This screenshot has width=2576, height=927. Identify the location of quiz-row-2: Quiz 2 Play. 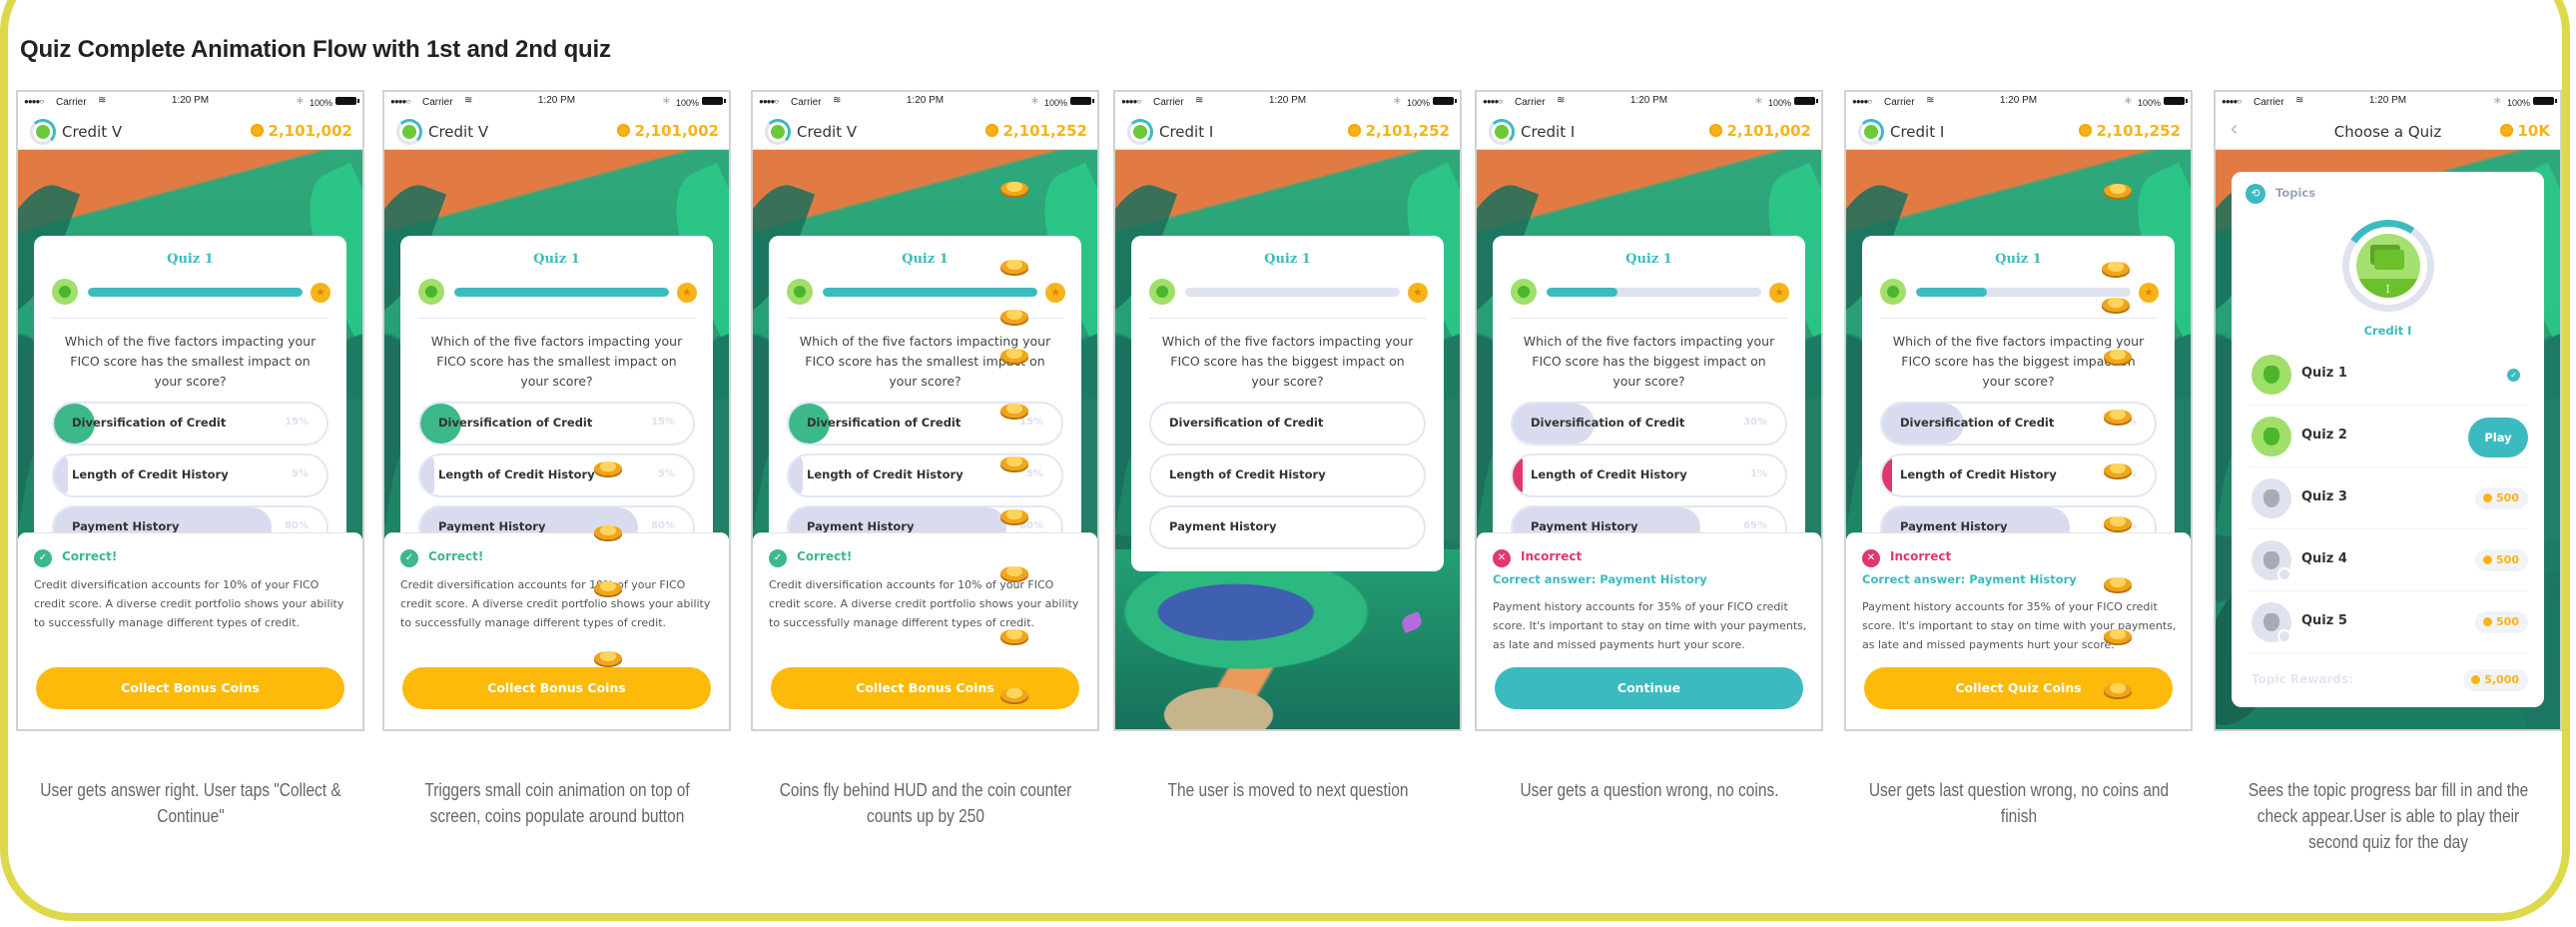
(2388, 436).